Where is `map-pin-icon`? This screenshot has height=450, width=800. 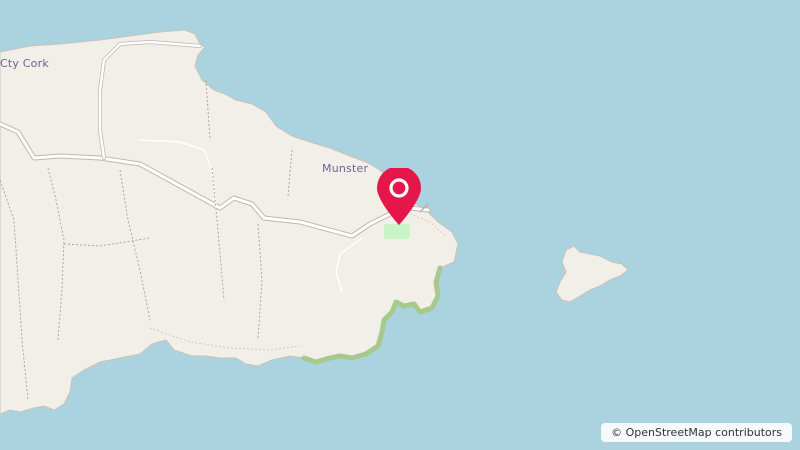
map-pin-icon is located at coordinates (399, 195).